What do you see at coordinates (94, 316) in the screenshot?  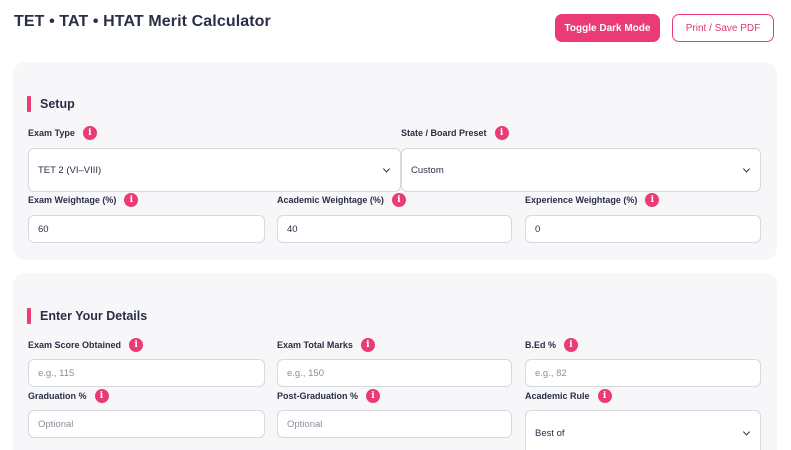 I see `details-title-text: Enter Your Details` at bounding box center [94, 316].